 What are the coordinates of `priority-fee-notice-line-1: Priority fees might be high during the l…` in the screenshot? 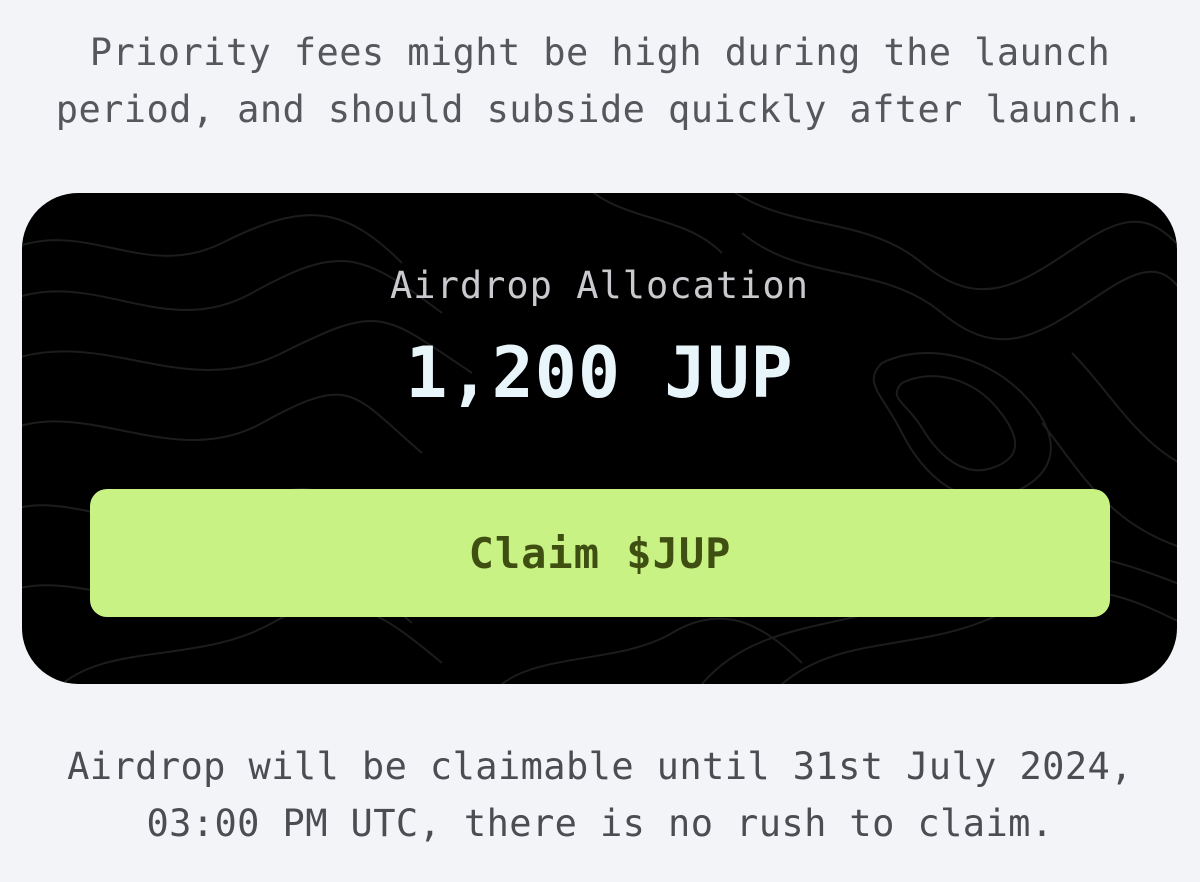 It's located at (600, 52).